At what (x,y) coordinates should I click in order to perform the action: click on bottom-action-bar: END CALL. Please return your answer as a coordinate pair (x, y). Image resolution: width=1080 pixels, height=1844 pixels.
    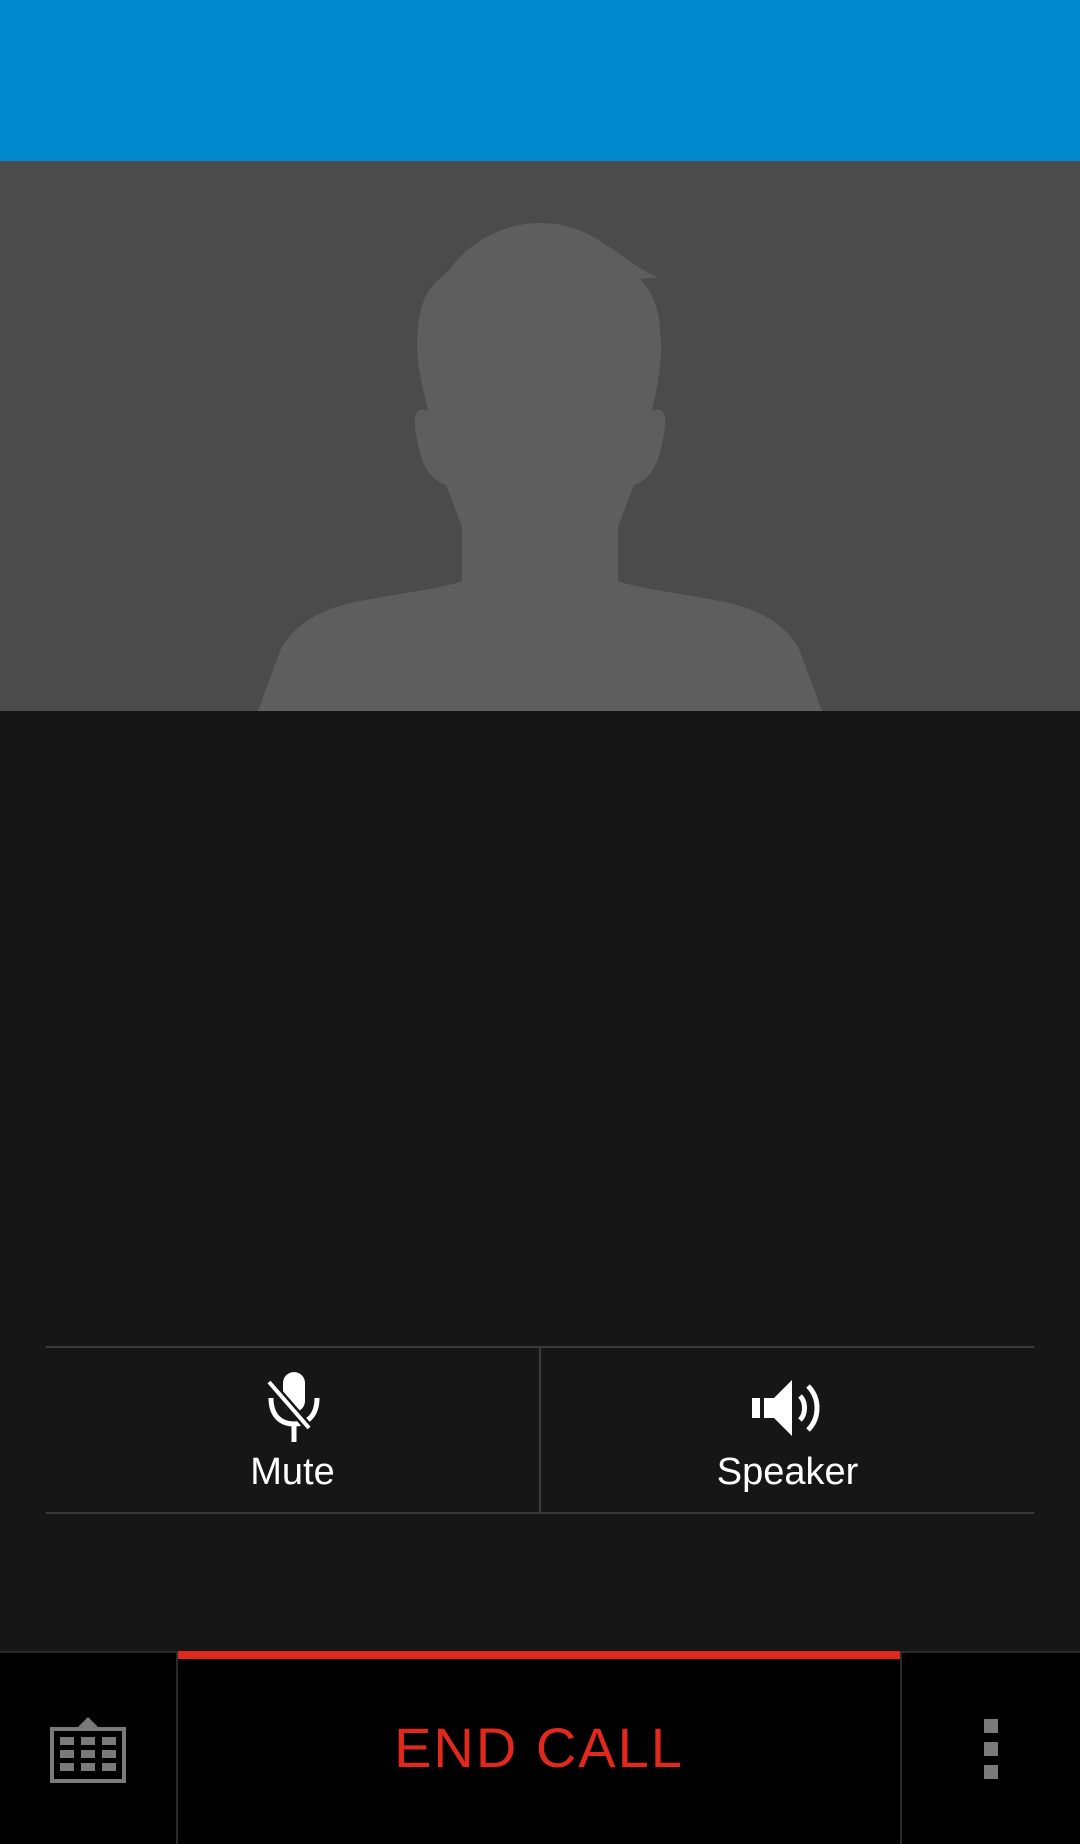
    Looking at the image, I should click on (540, 1747).